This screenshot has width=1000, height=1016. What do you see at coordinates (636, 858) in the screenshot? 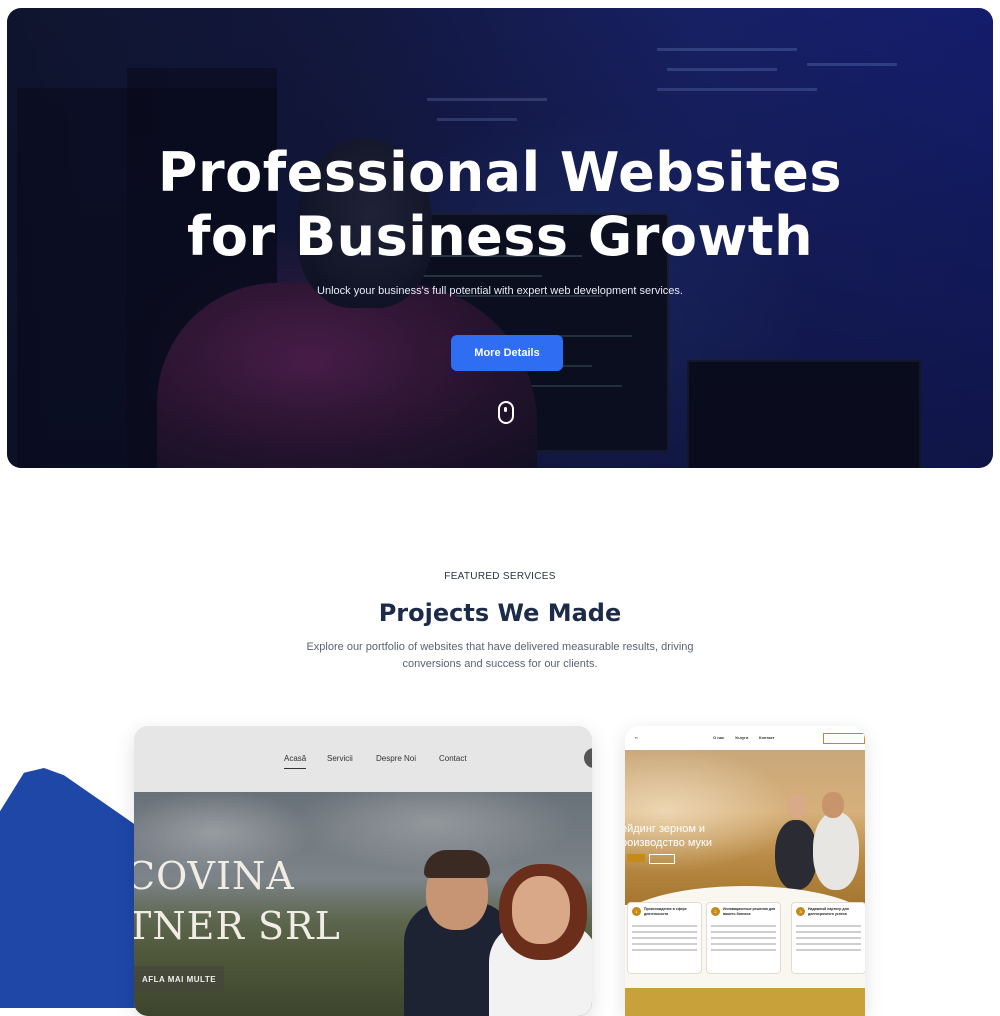
I see `project2-hero-button` at bounding box center [636, 858].